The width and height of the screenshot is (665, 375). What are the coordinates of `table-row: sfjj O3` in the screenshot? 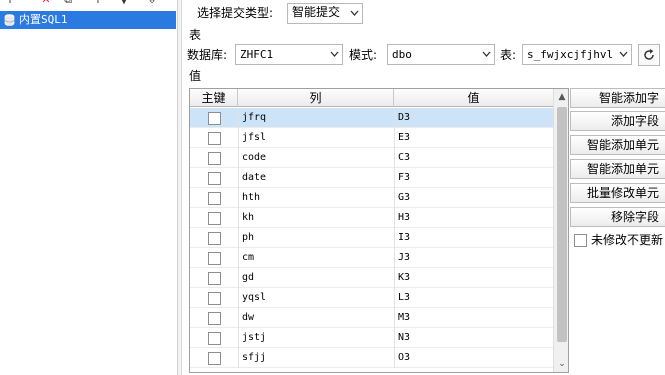 It's located at (371, 358).